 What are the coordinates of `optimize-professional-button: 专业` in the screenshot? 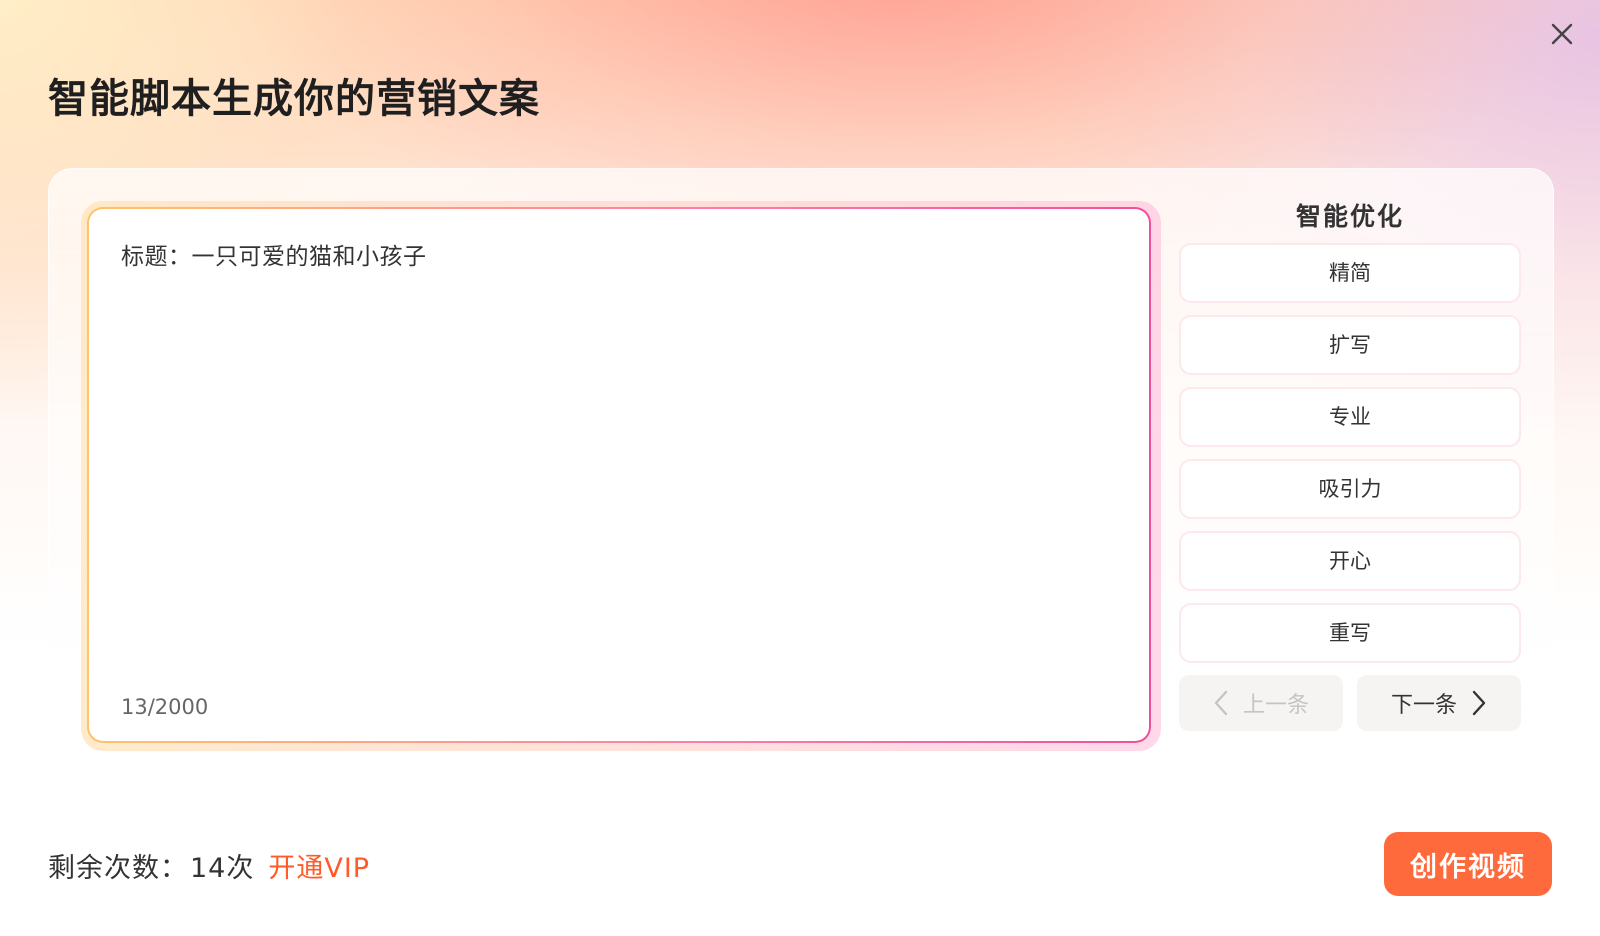 It's located at (1350, 417).